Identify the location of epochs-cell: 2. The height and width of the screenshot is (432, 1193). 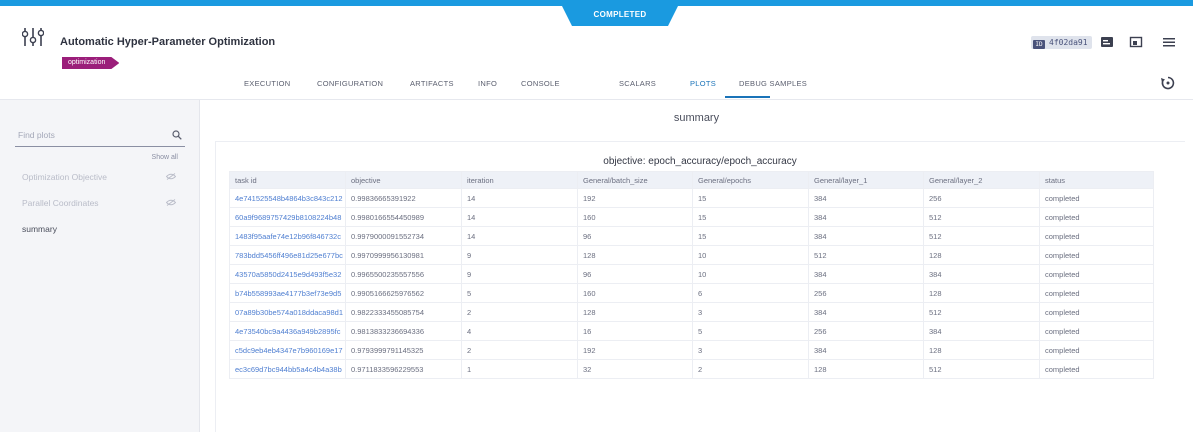
(750, 369).